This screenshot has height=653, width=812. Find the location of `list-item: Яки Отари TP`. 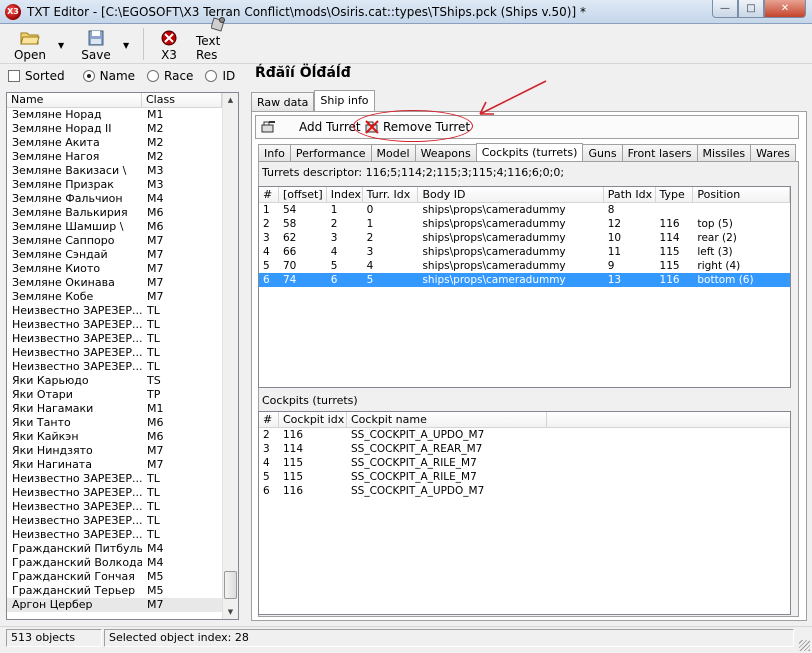

list-item: Яки Отари TP is located at coordinates (122, 395).